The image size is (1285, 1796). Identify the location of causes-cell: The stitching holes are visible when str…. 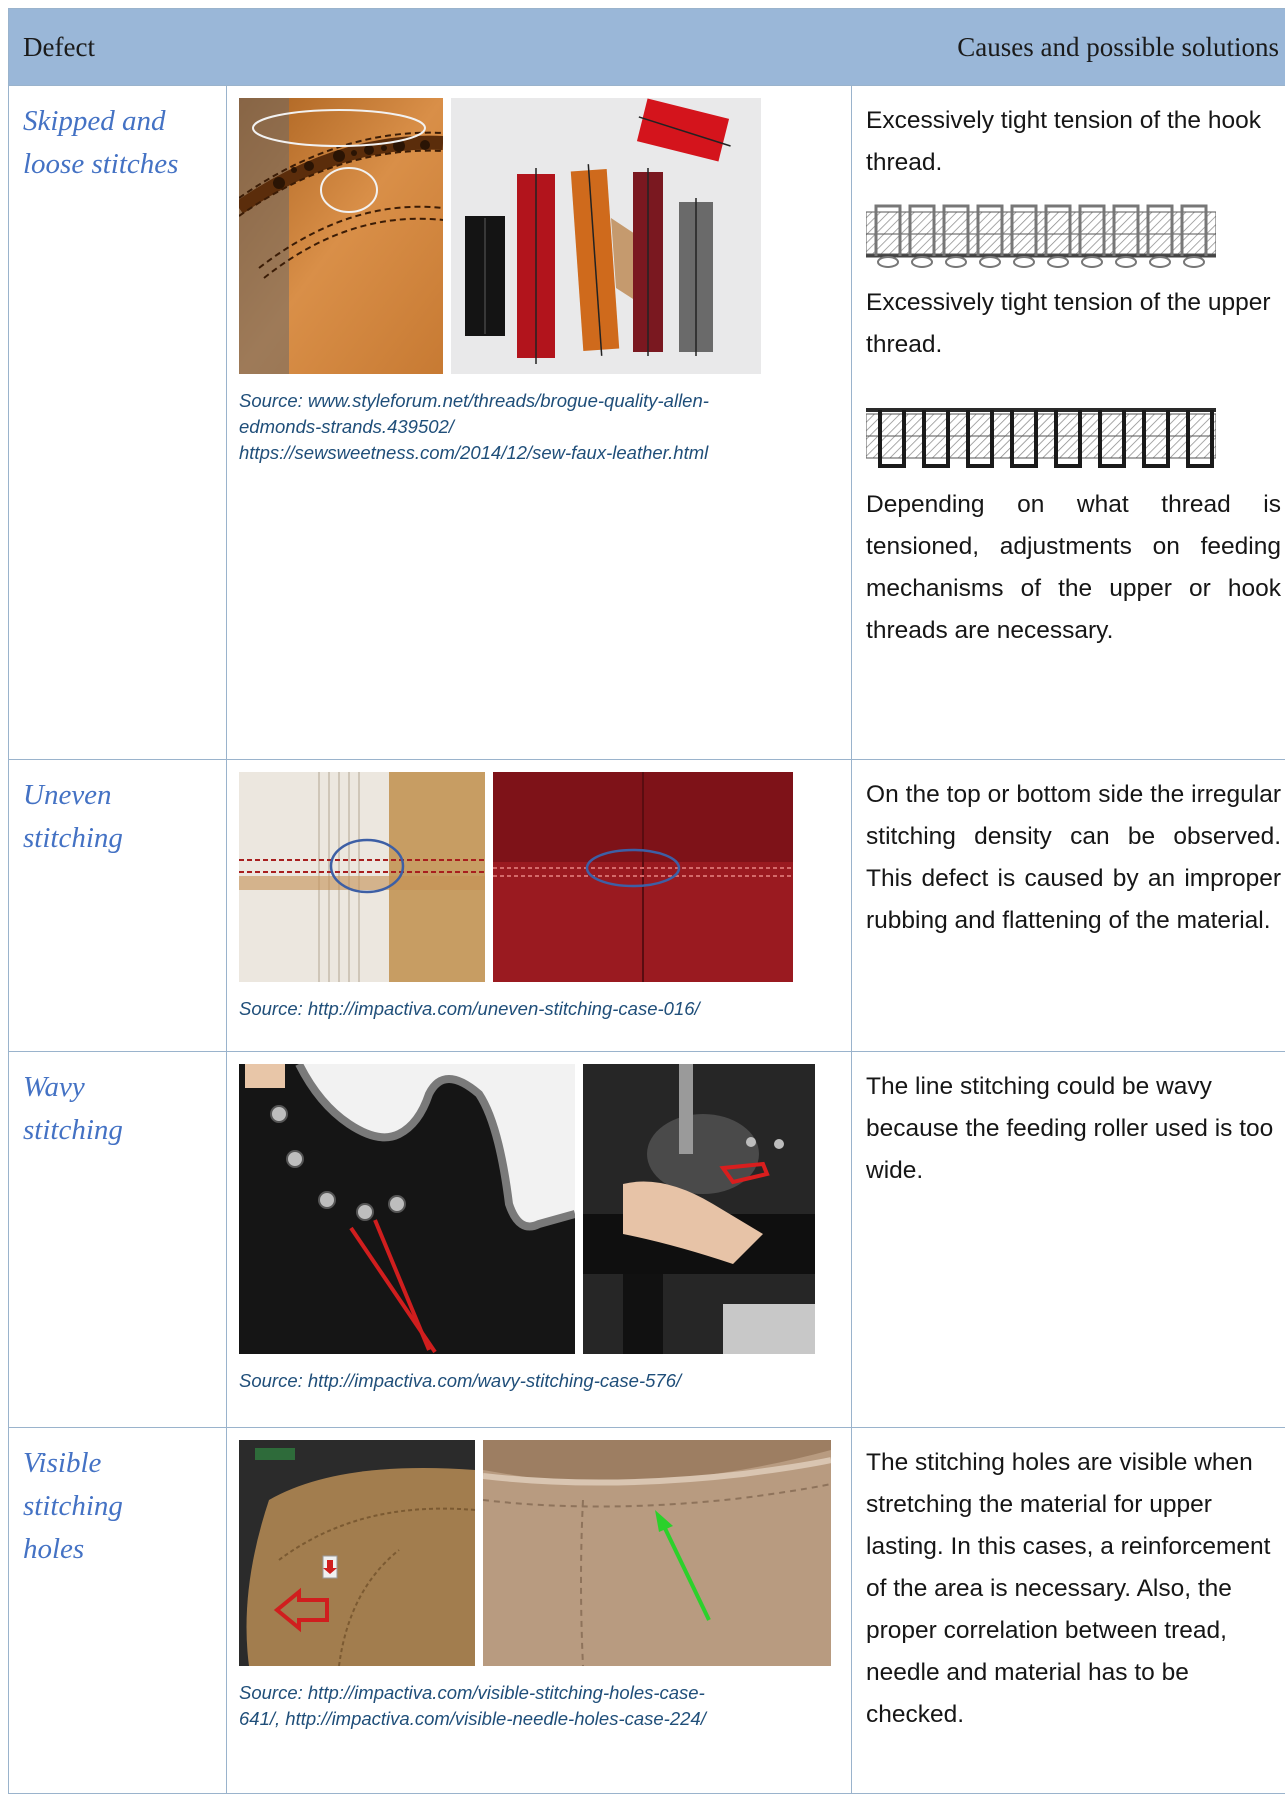
(1068, 1610).